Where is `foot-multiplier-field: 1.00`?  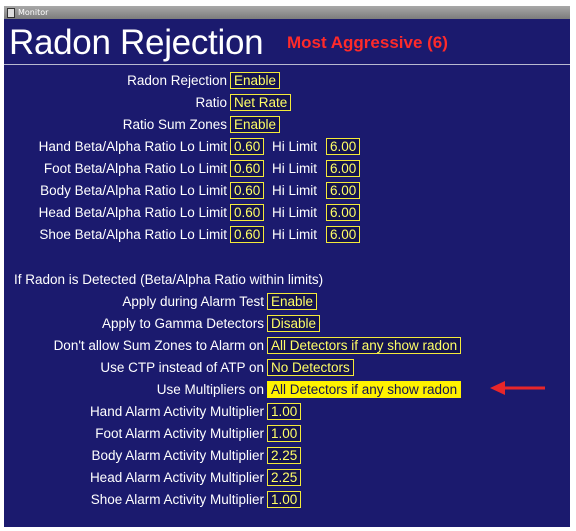
foot-multiplier-field: 1.00 is located at coordinates (284, 433).